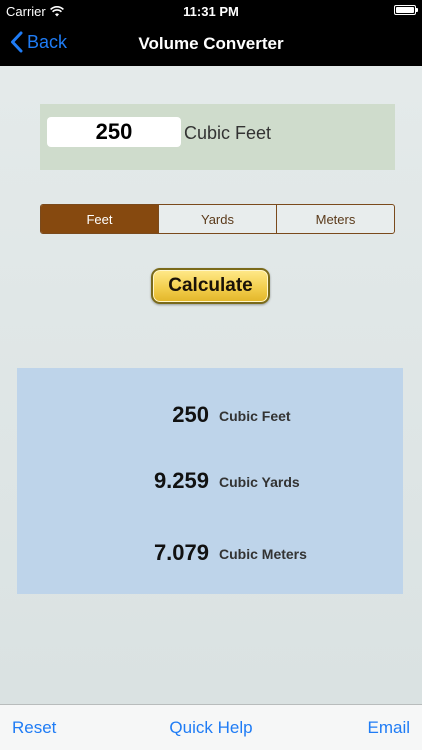  I want to click on status-time: 11:31 PM, so click(211, 11).